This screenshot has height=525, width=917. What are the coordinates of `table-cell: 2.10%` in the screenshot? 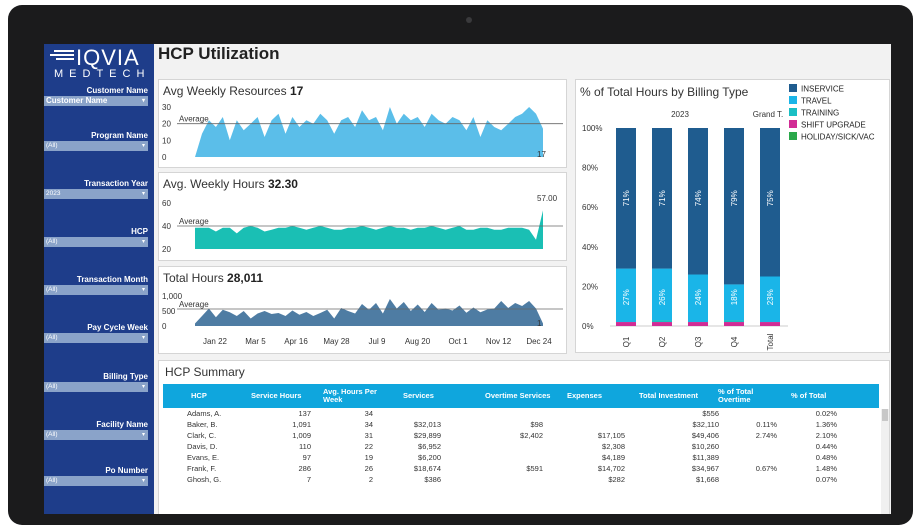 It's located at (826, 435).